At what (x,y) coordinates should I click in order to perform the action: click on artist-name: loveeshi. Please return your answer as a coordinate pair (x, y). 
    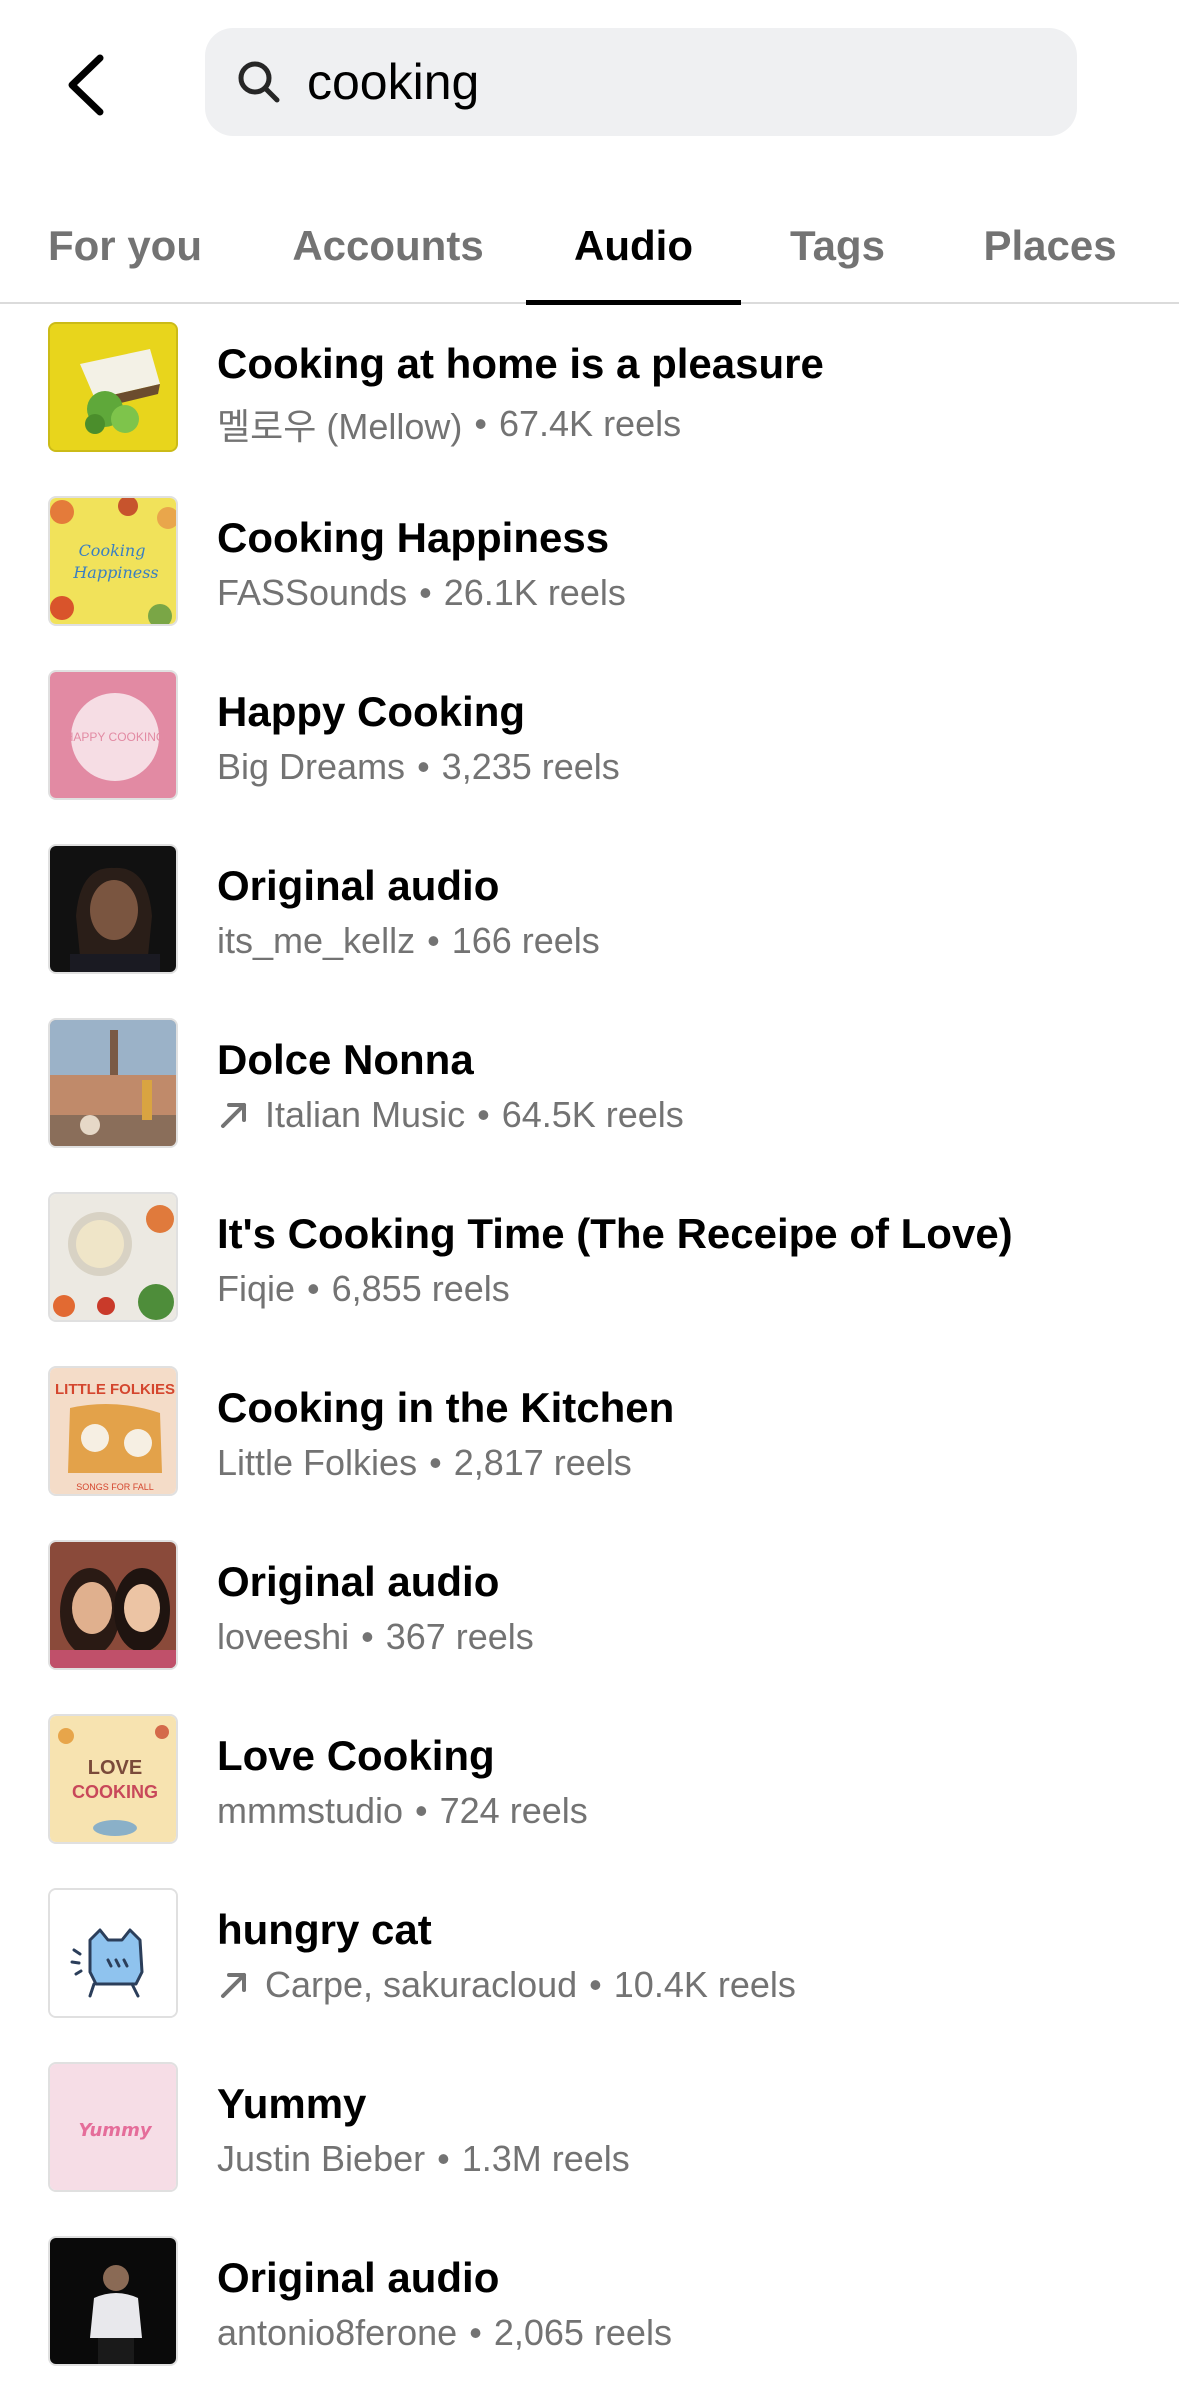
    Looking at the image, I should click on (283, 1636).